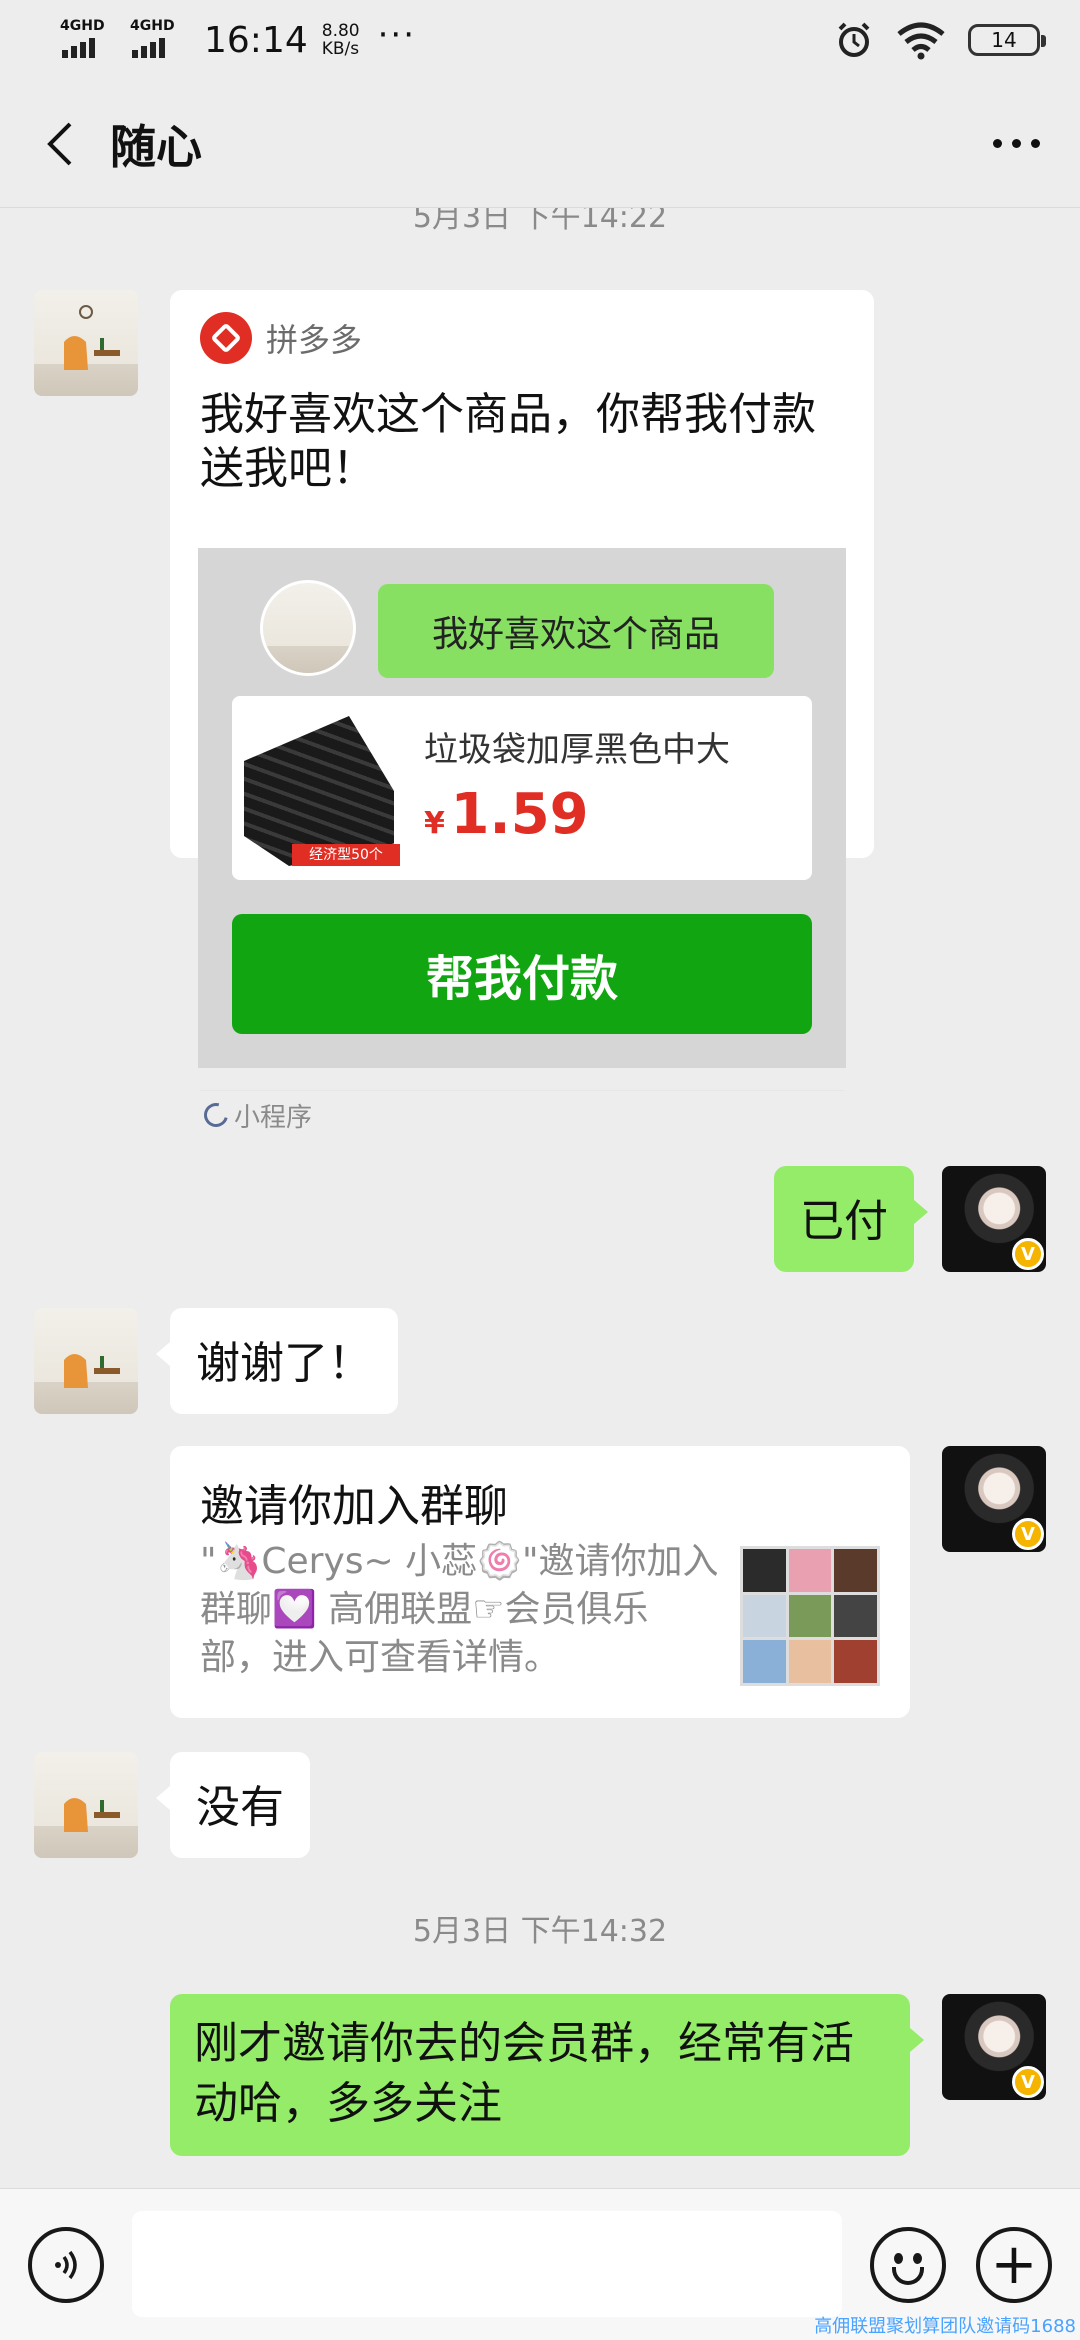  What do you see at coordinates (854, 39) in the screenshot?
I see `alarm-icon` at bounding box center [854, 39].